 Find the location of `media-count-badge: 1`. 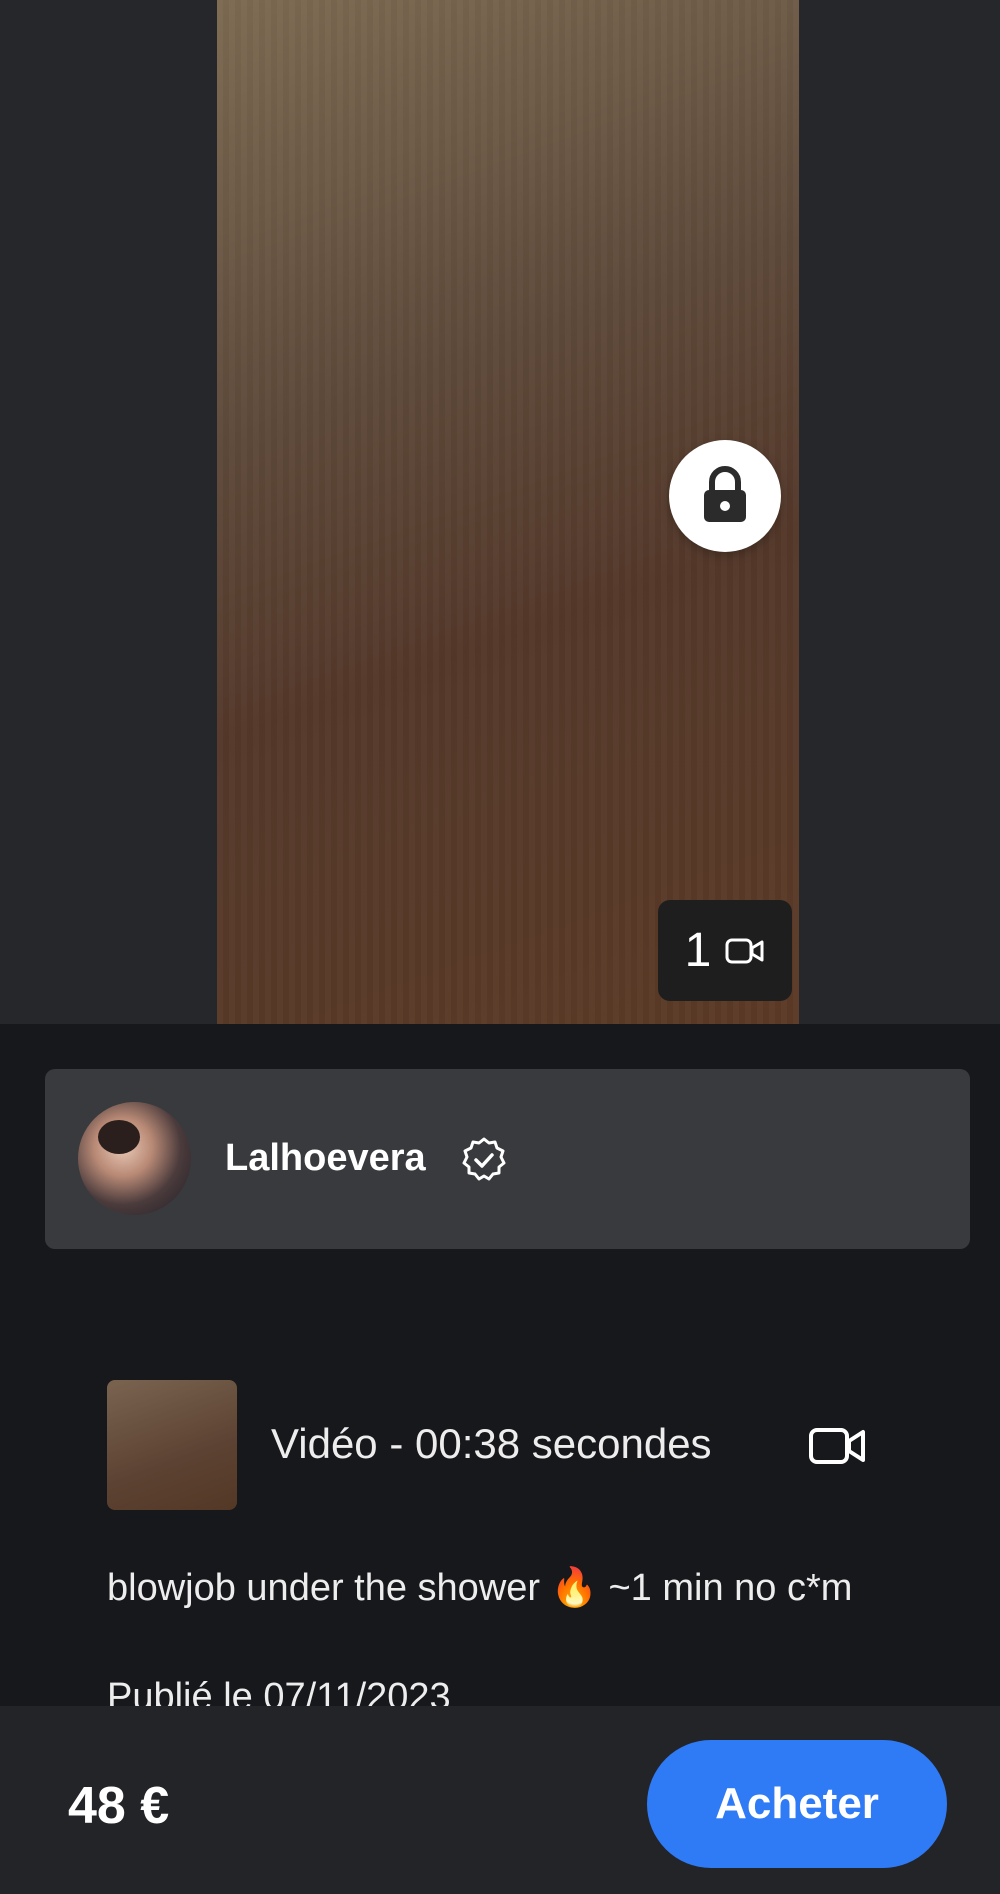

media-count-badge: 1 is located at coordinates (725, 950).